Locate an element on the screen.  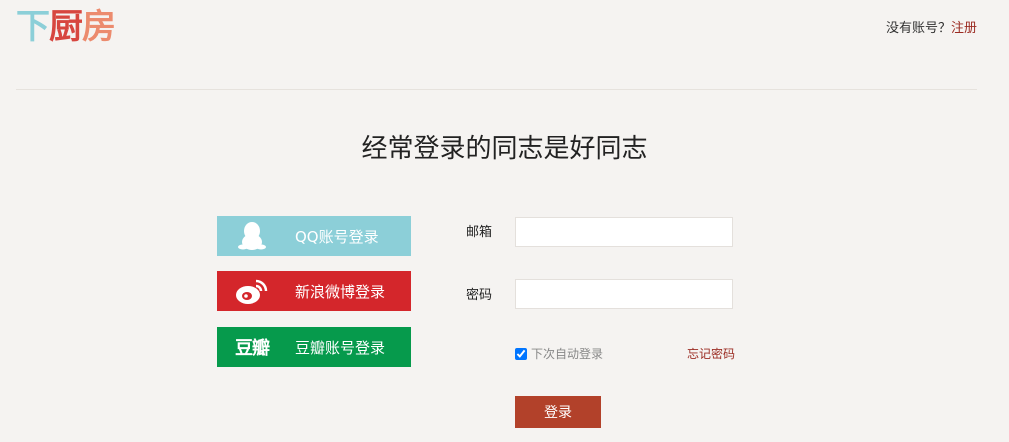
forgot-password-link: 忘记密码 is located at coordinates (711, 353).